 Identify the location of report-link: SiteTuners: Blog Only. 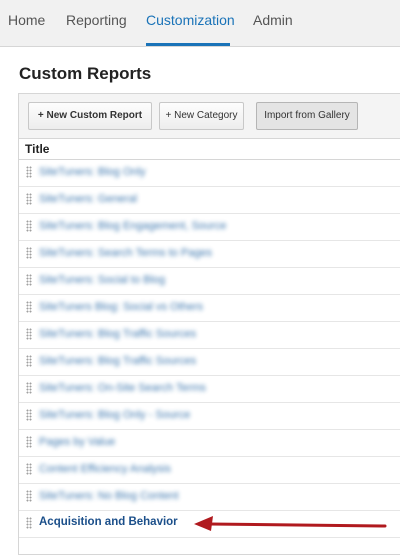
(92, 172).